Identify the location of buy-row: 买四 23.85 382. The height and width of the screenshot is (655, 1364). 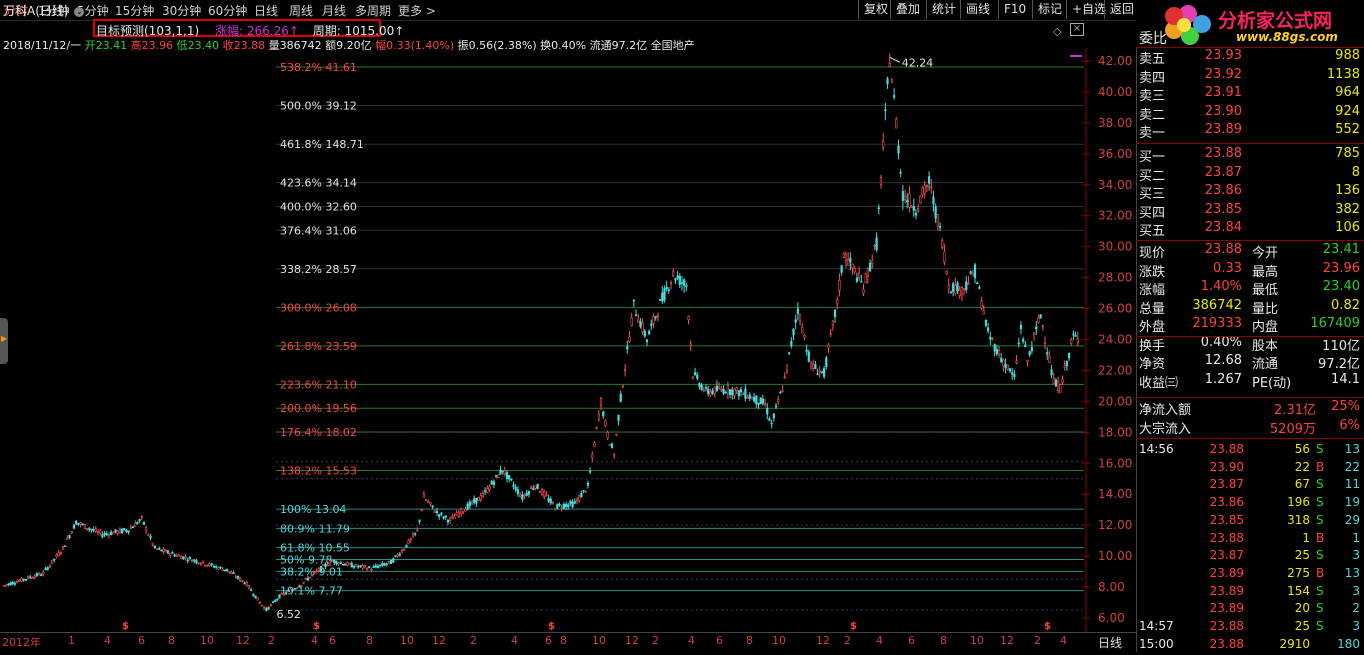
(1250, 211).